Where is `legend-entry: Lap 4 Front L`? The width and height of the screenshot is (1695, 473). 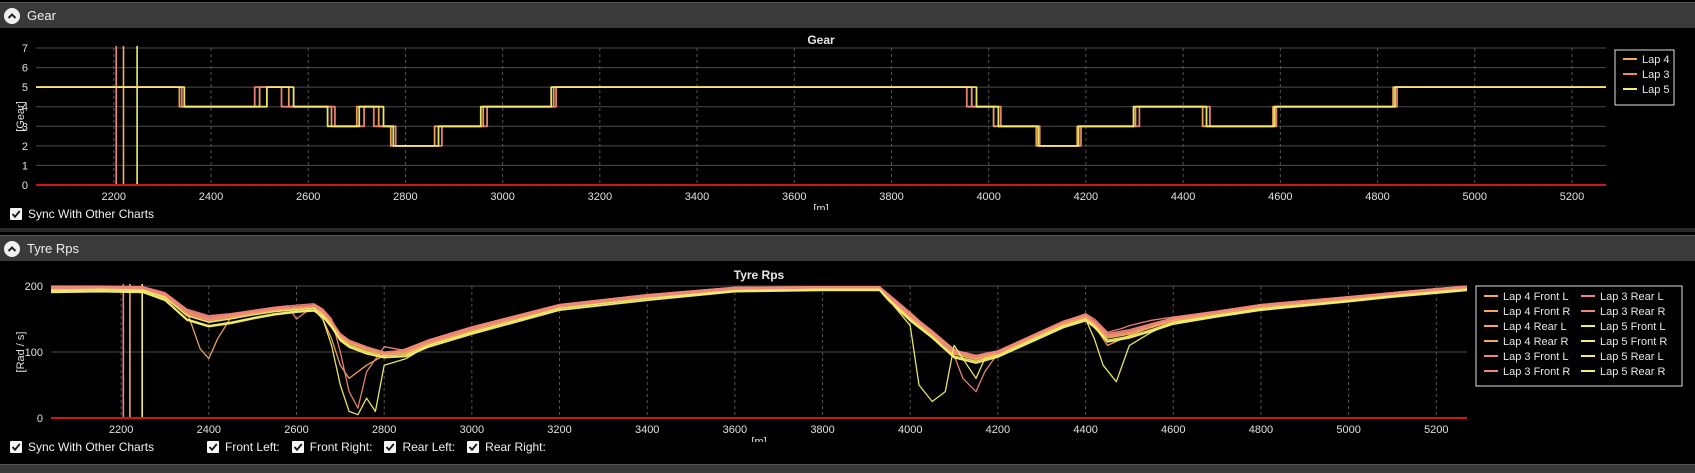
legend-entry: Lap 4 Front L is located at coordinates (1535, 297).